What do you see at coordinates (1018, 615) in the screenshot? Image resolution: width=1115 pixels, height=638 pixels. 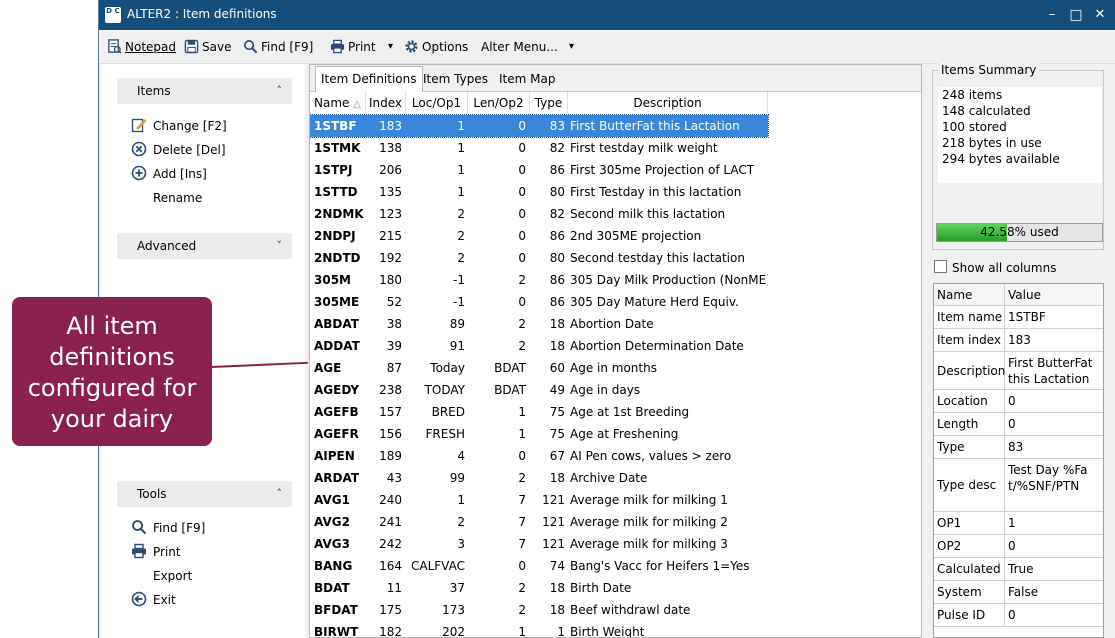 I see `property-row: Pulse ID 0` at bounding box center [1018, 615].